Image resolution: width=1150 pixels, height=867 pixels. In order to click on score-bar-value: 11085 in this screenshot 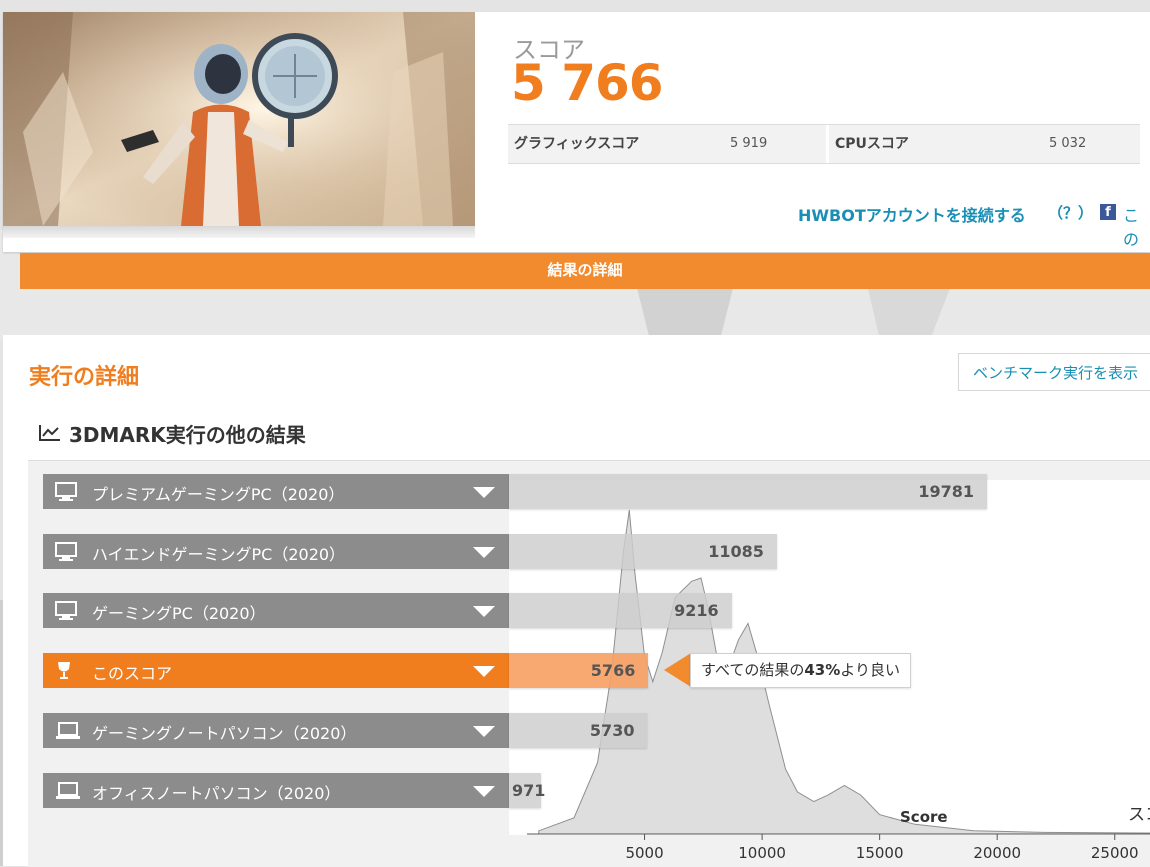, I will do `click(736, 551)`.